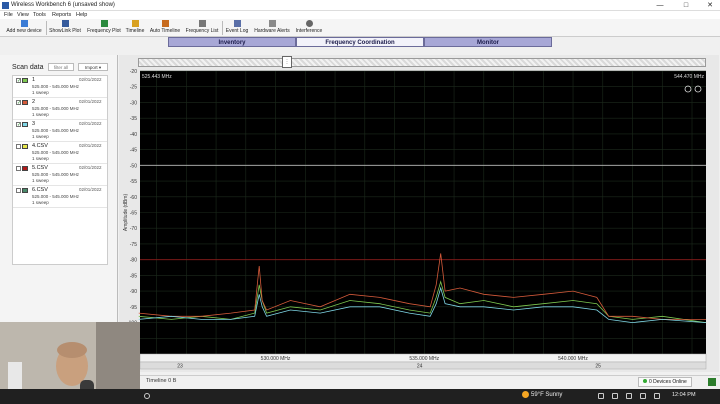 The image size is (720, 404). I want to click on tab-monitor: Monitor, so click(488, 42).